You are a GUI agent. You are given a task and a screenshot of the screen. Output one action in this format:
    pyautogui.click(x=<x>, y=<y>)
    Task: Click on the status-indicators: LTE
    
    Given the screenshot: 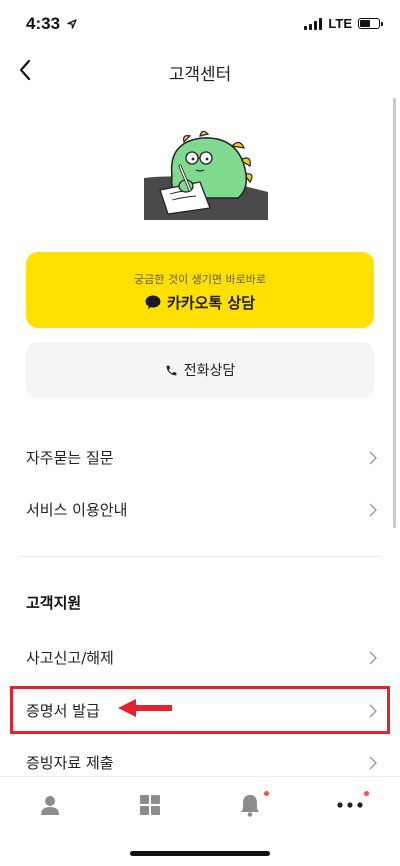 What is the action you would take?
    pyautogui.click(x=343, y=23)
    